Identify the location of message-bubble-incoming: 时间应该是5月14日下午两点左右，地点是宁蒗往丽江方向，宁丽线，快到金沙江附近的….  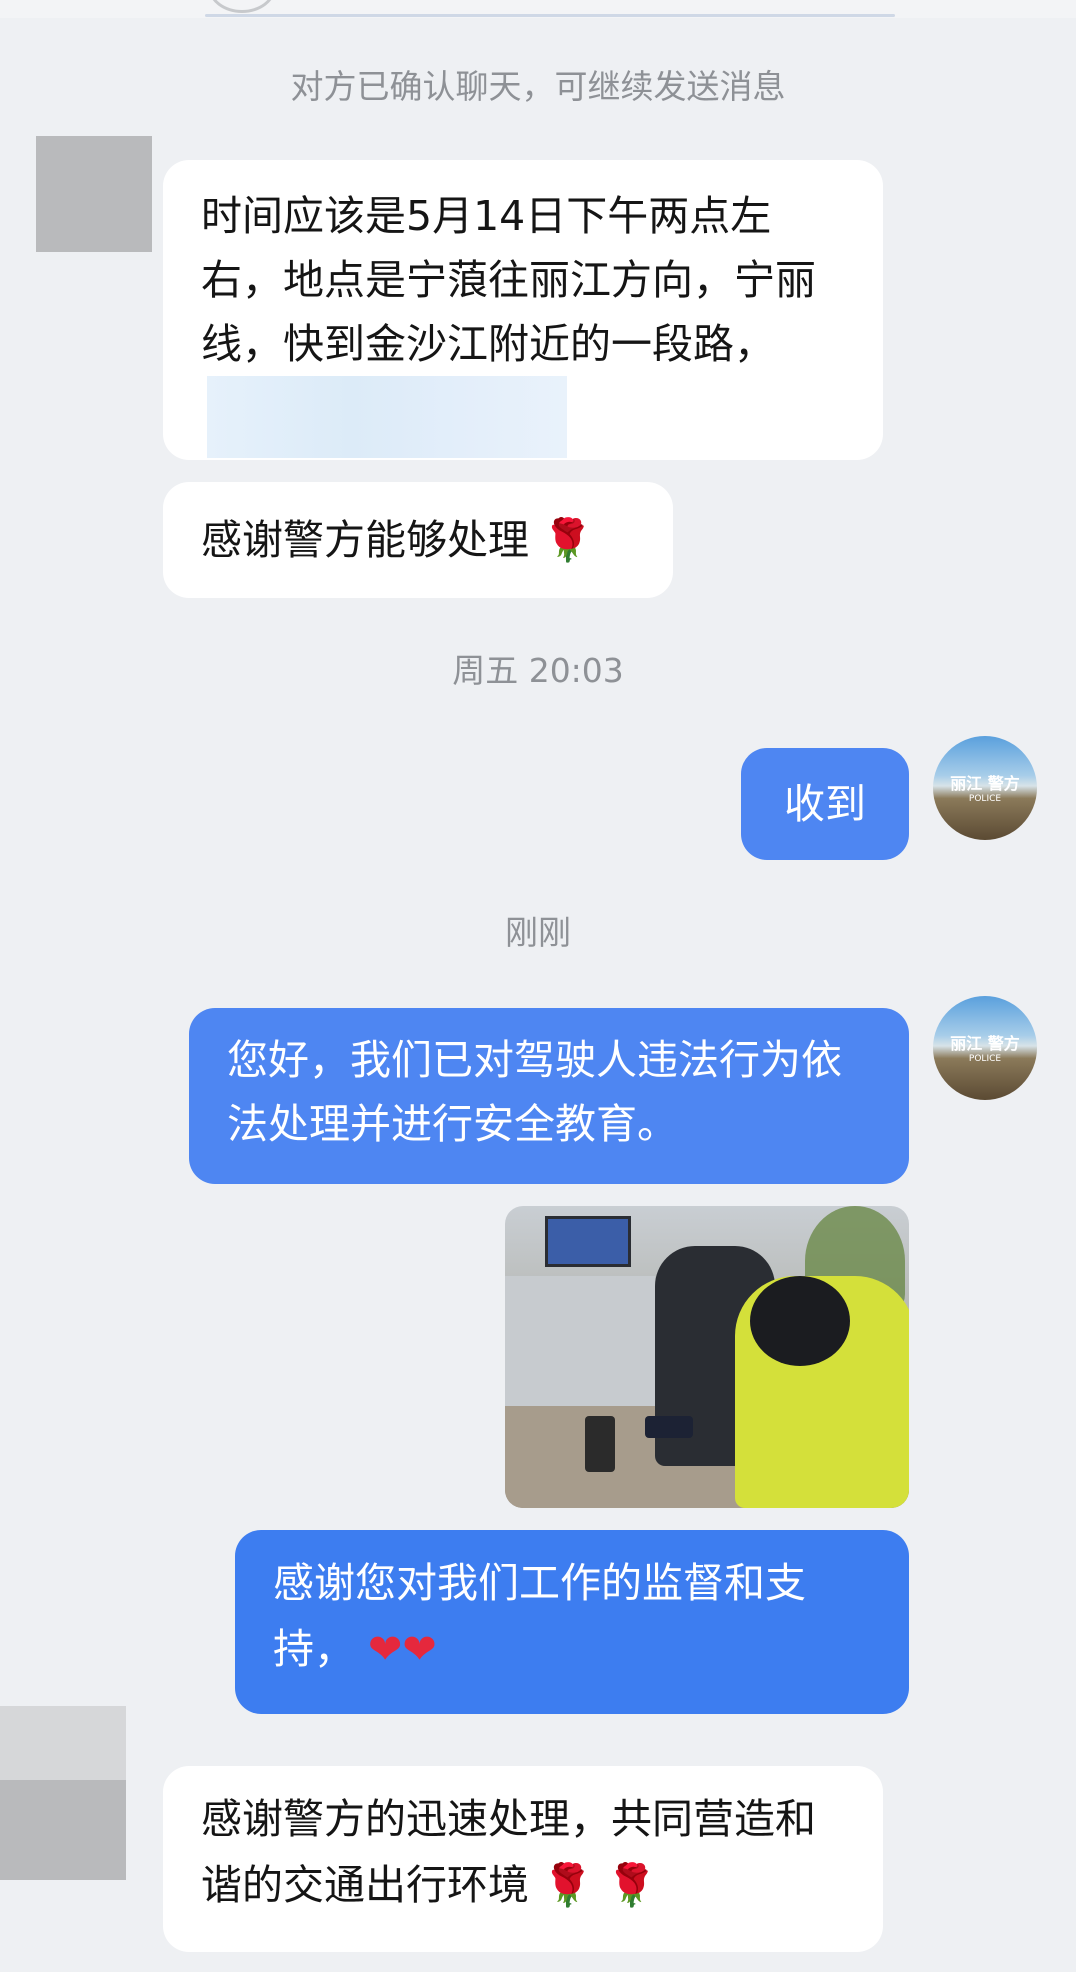
(523, 310).